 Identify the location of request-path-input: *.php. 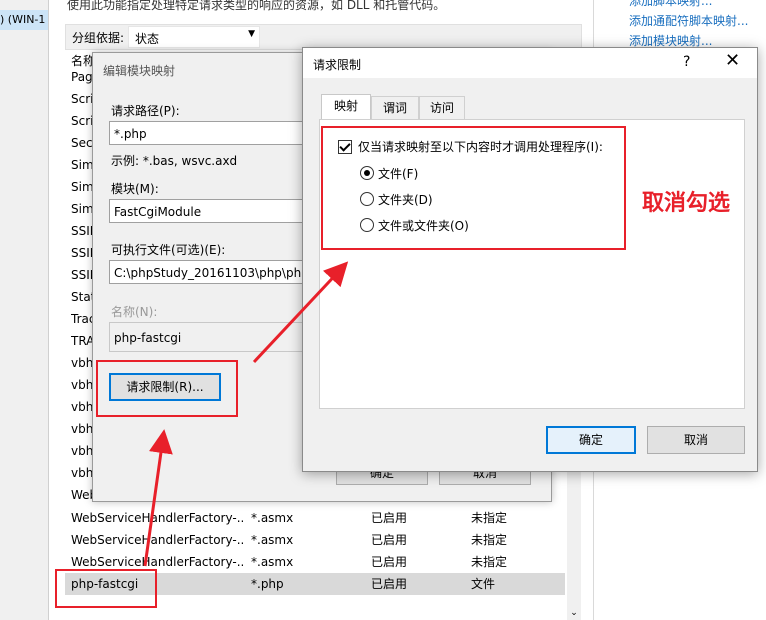
(209, 133).